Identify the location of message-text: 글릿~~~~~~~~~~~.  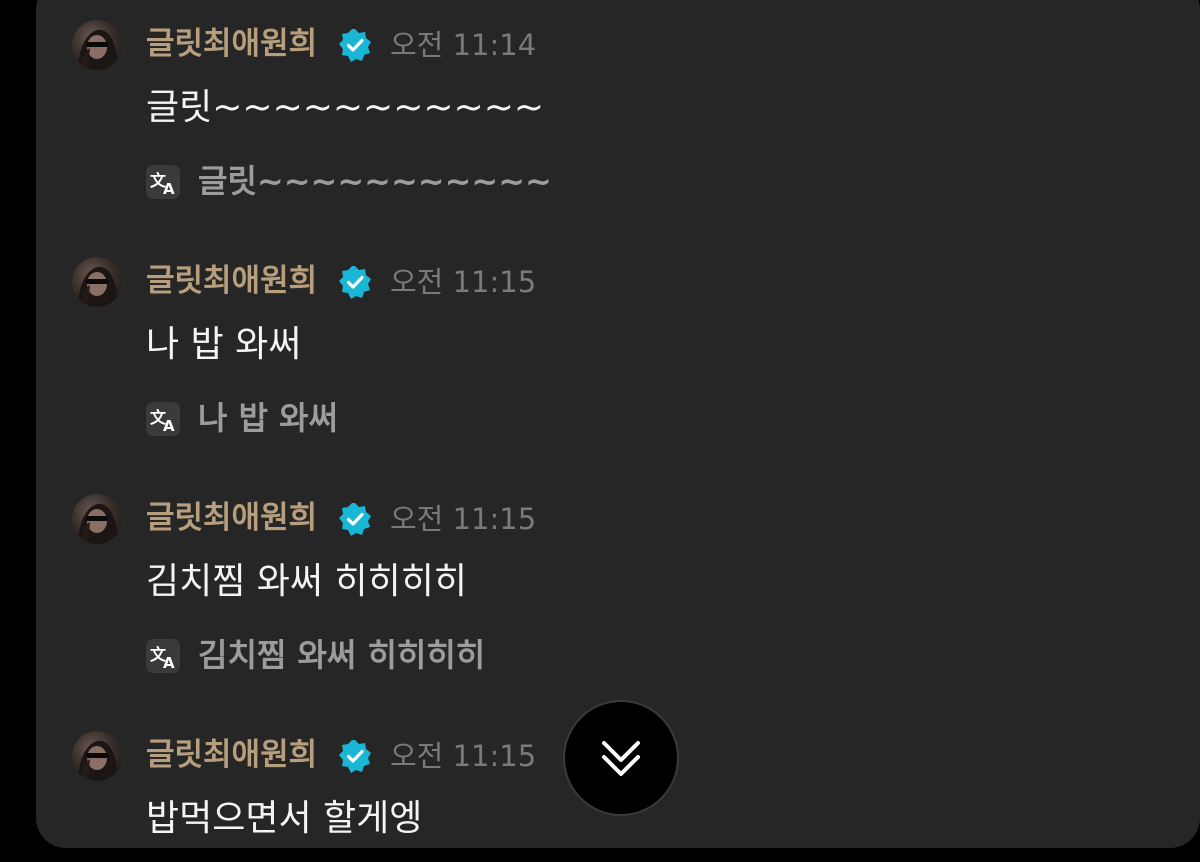
(345, 108).